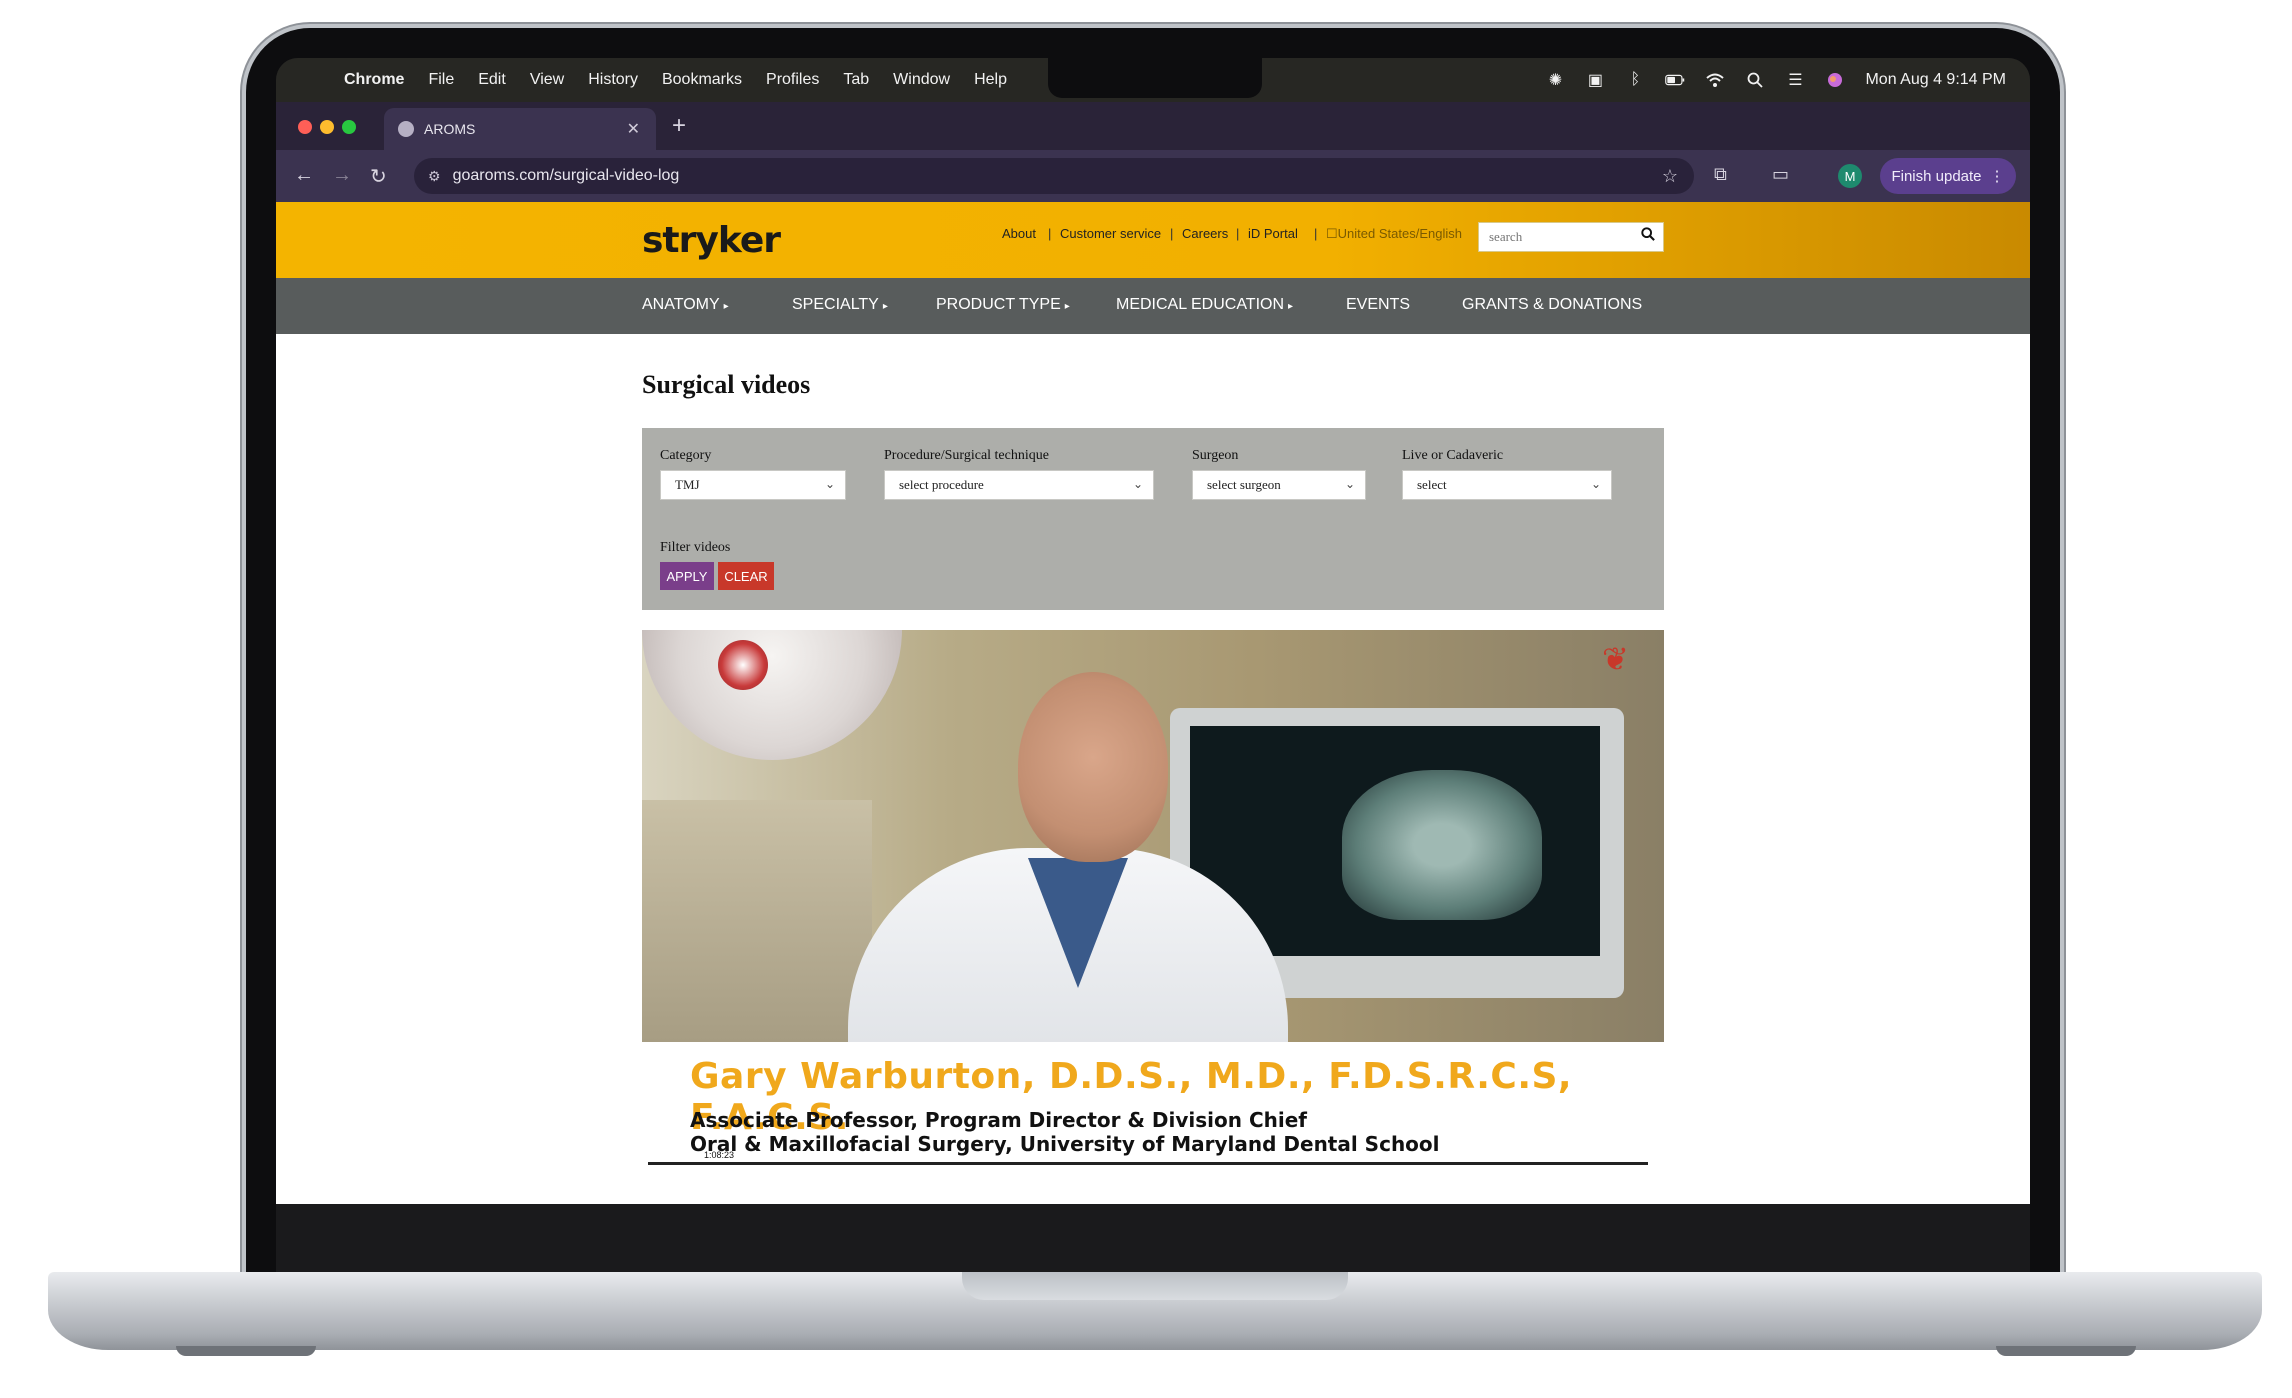 Image resolution: width=2292 pixels, height=1398 pixels. I want to click on tab-title: AROMS, so click(450, 129).